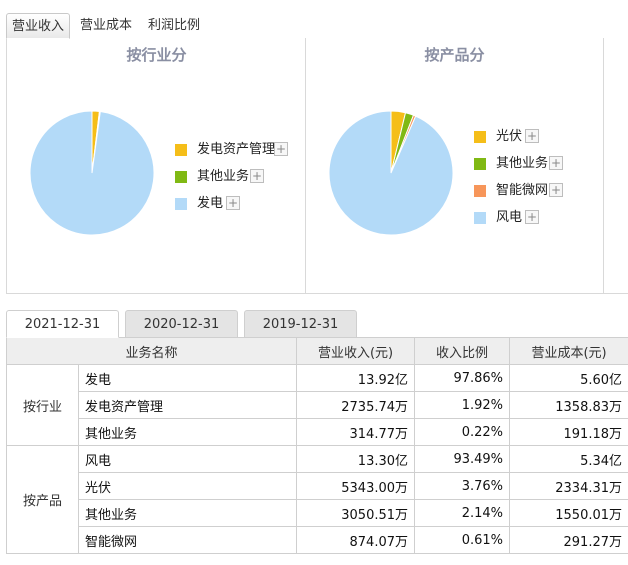  What do you see at coordinates (356, 513) in the screenshot?
I see `row-revenue: 3050.51万` at bounding box center [356, 513].